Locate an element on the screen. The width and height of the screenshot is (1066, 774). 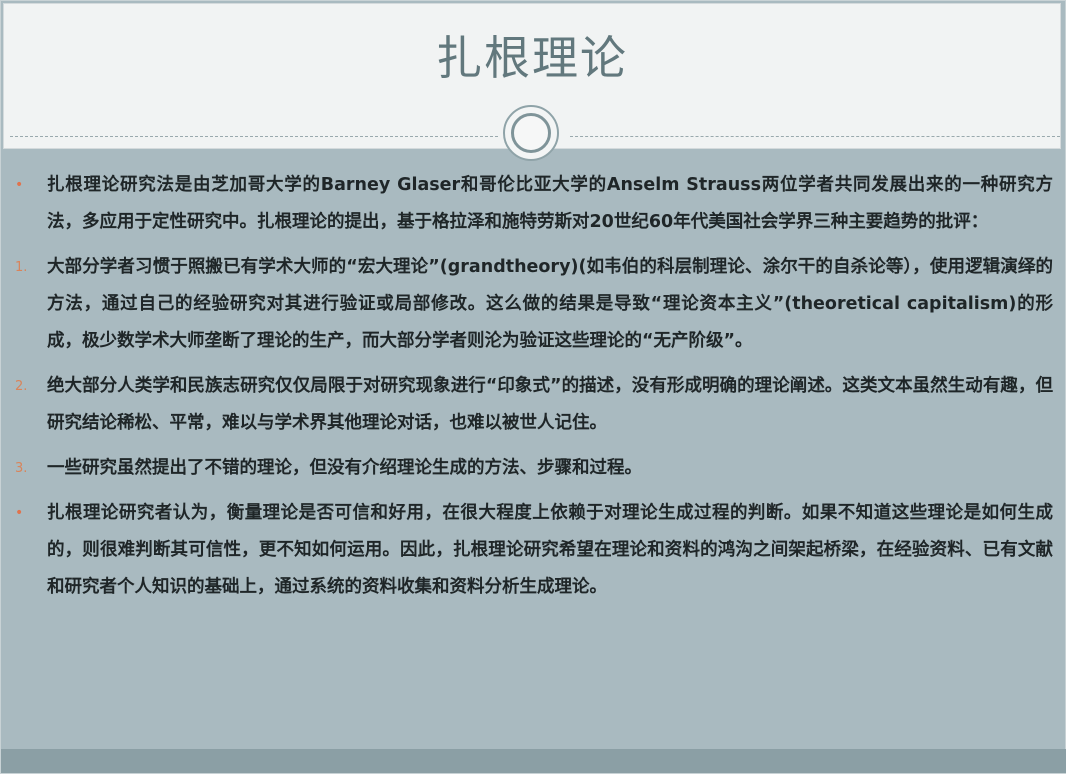
header-divider-right is located at coordinates (815, 136).